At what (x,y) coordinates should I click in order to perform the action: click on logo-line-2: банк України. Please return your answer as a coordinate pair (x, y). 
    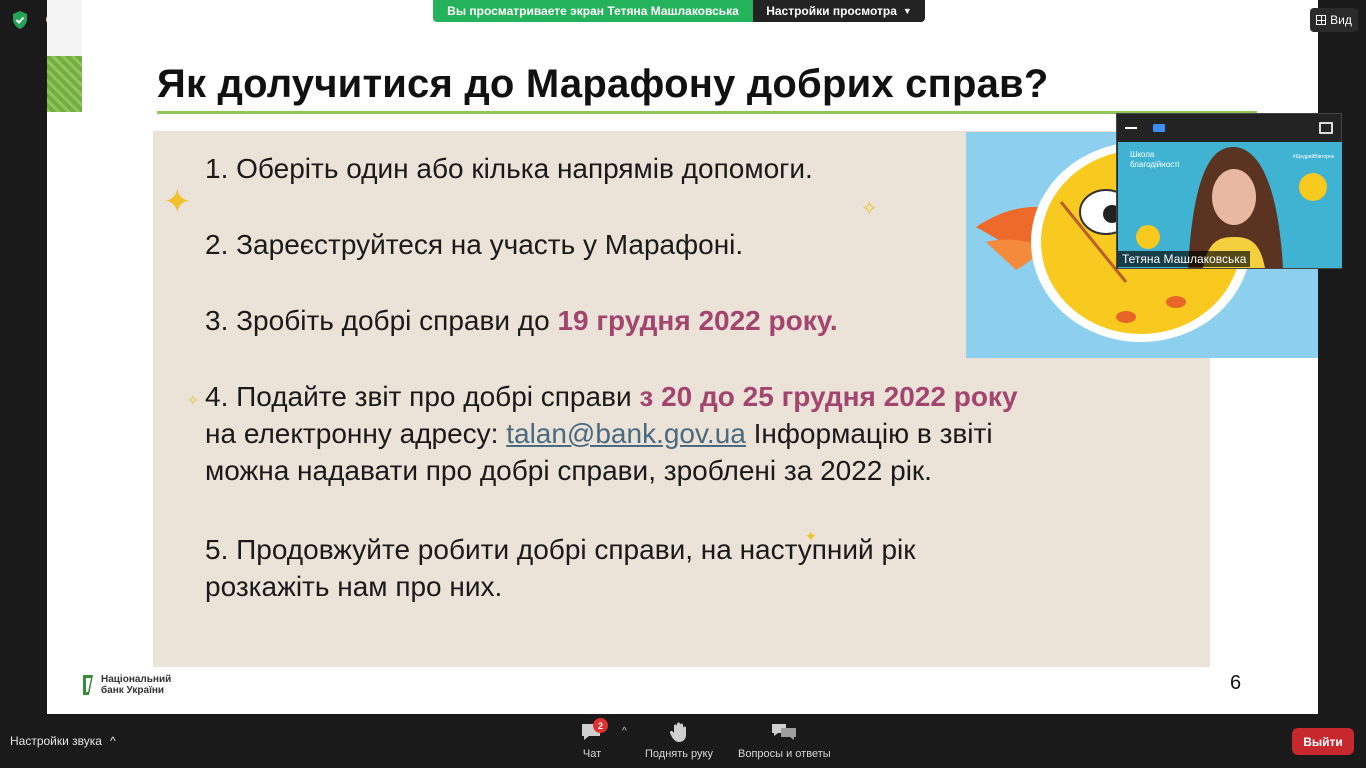
    Looking at the image, I should click on (133, 690).